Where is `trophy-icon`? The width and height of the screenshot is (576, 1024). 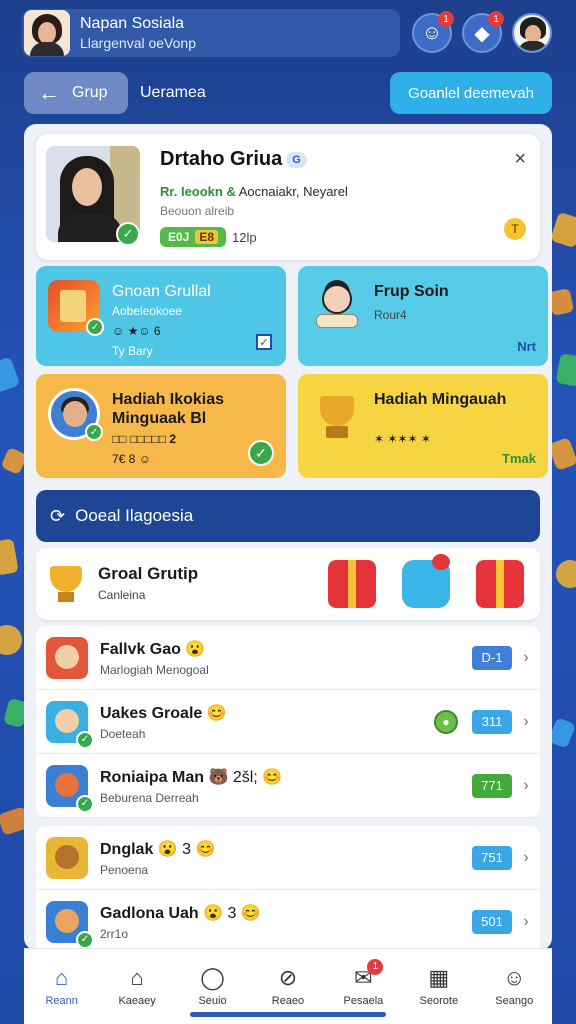
trophy-icon is located at coordinates (336, 414).